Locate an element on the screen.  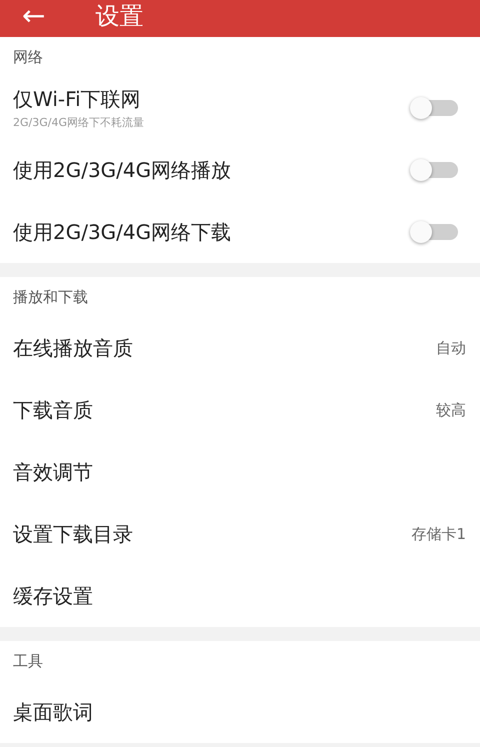
settings-row: 桌面歌词 is located at coordinates (240, 712).